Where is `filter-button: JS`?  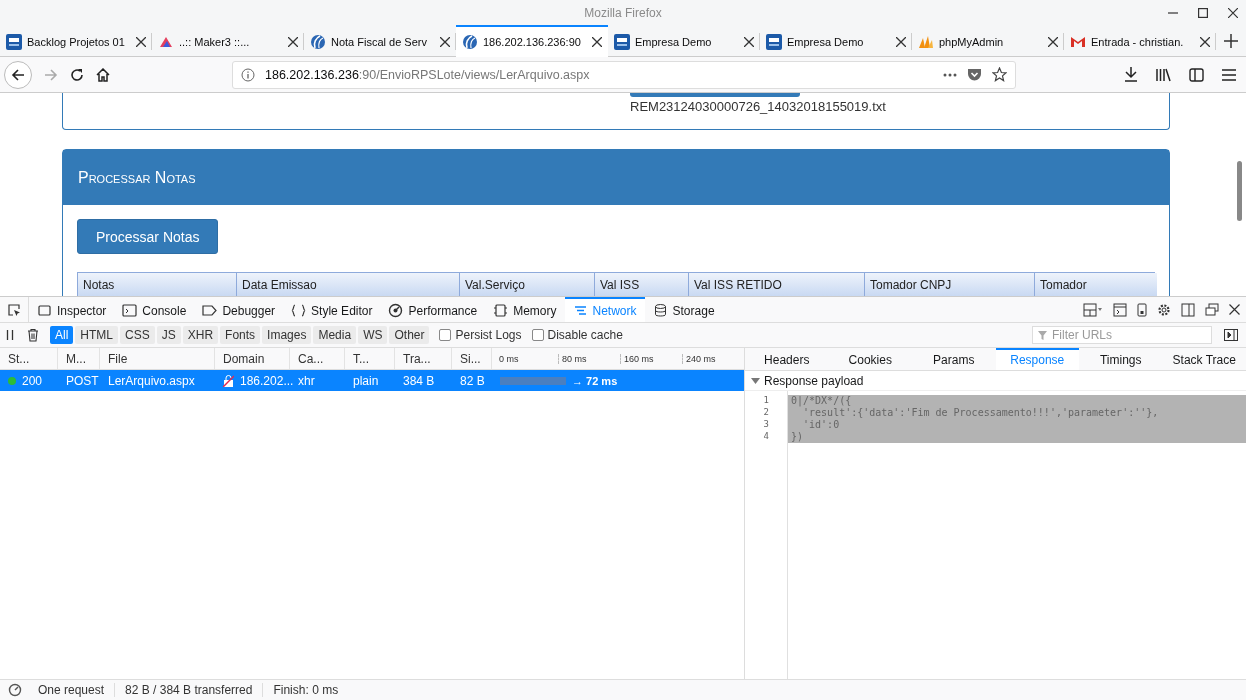 filter-button: JS is located at coordinates (168, 335).